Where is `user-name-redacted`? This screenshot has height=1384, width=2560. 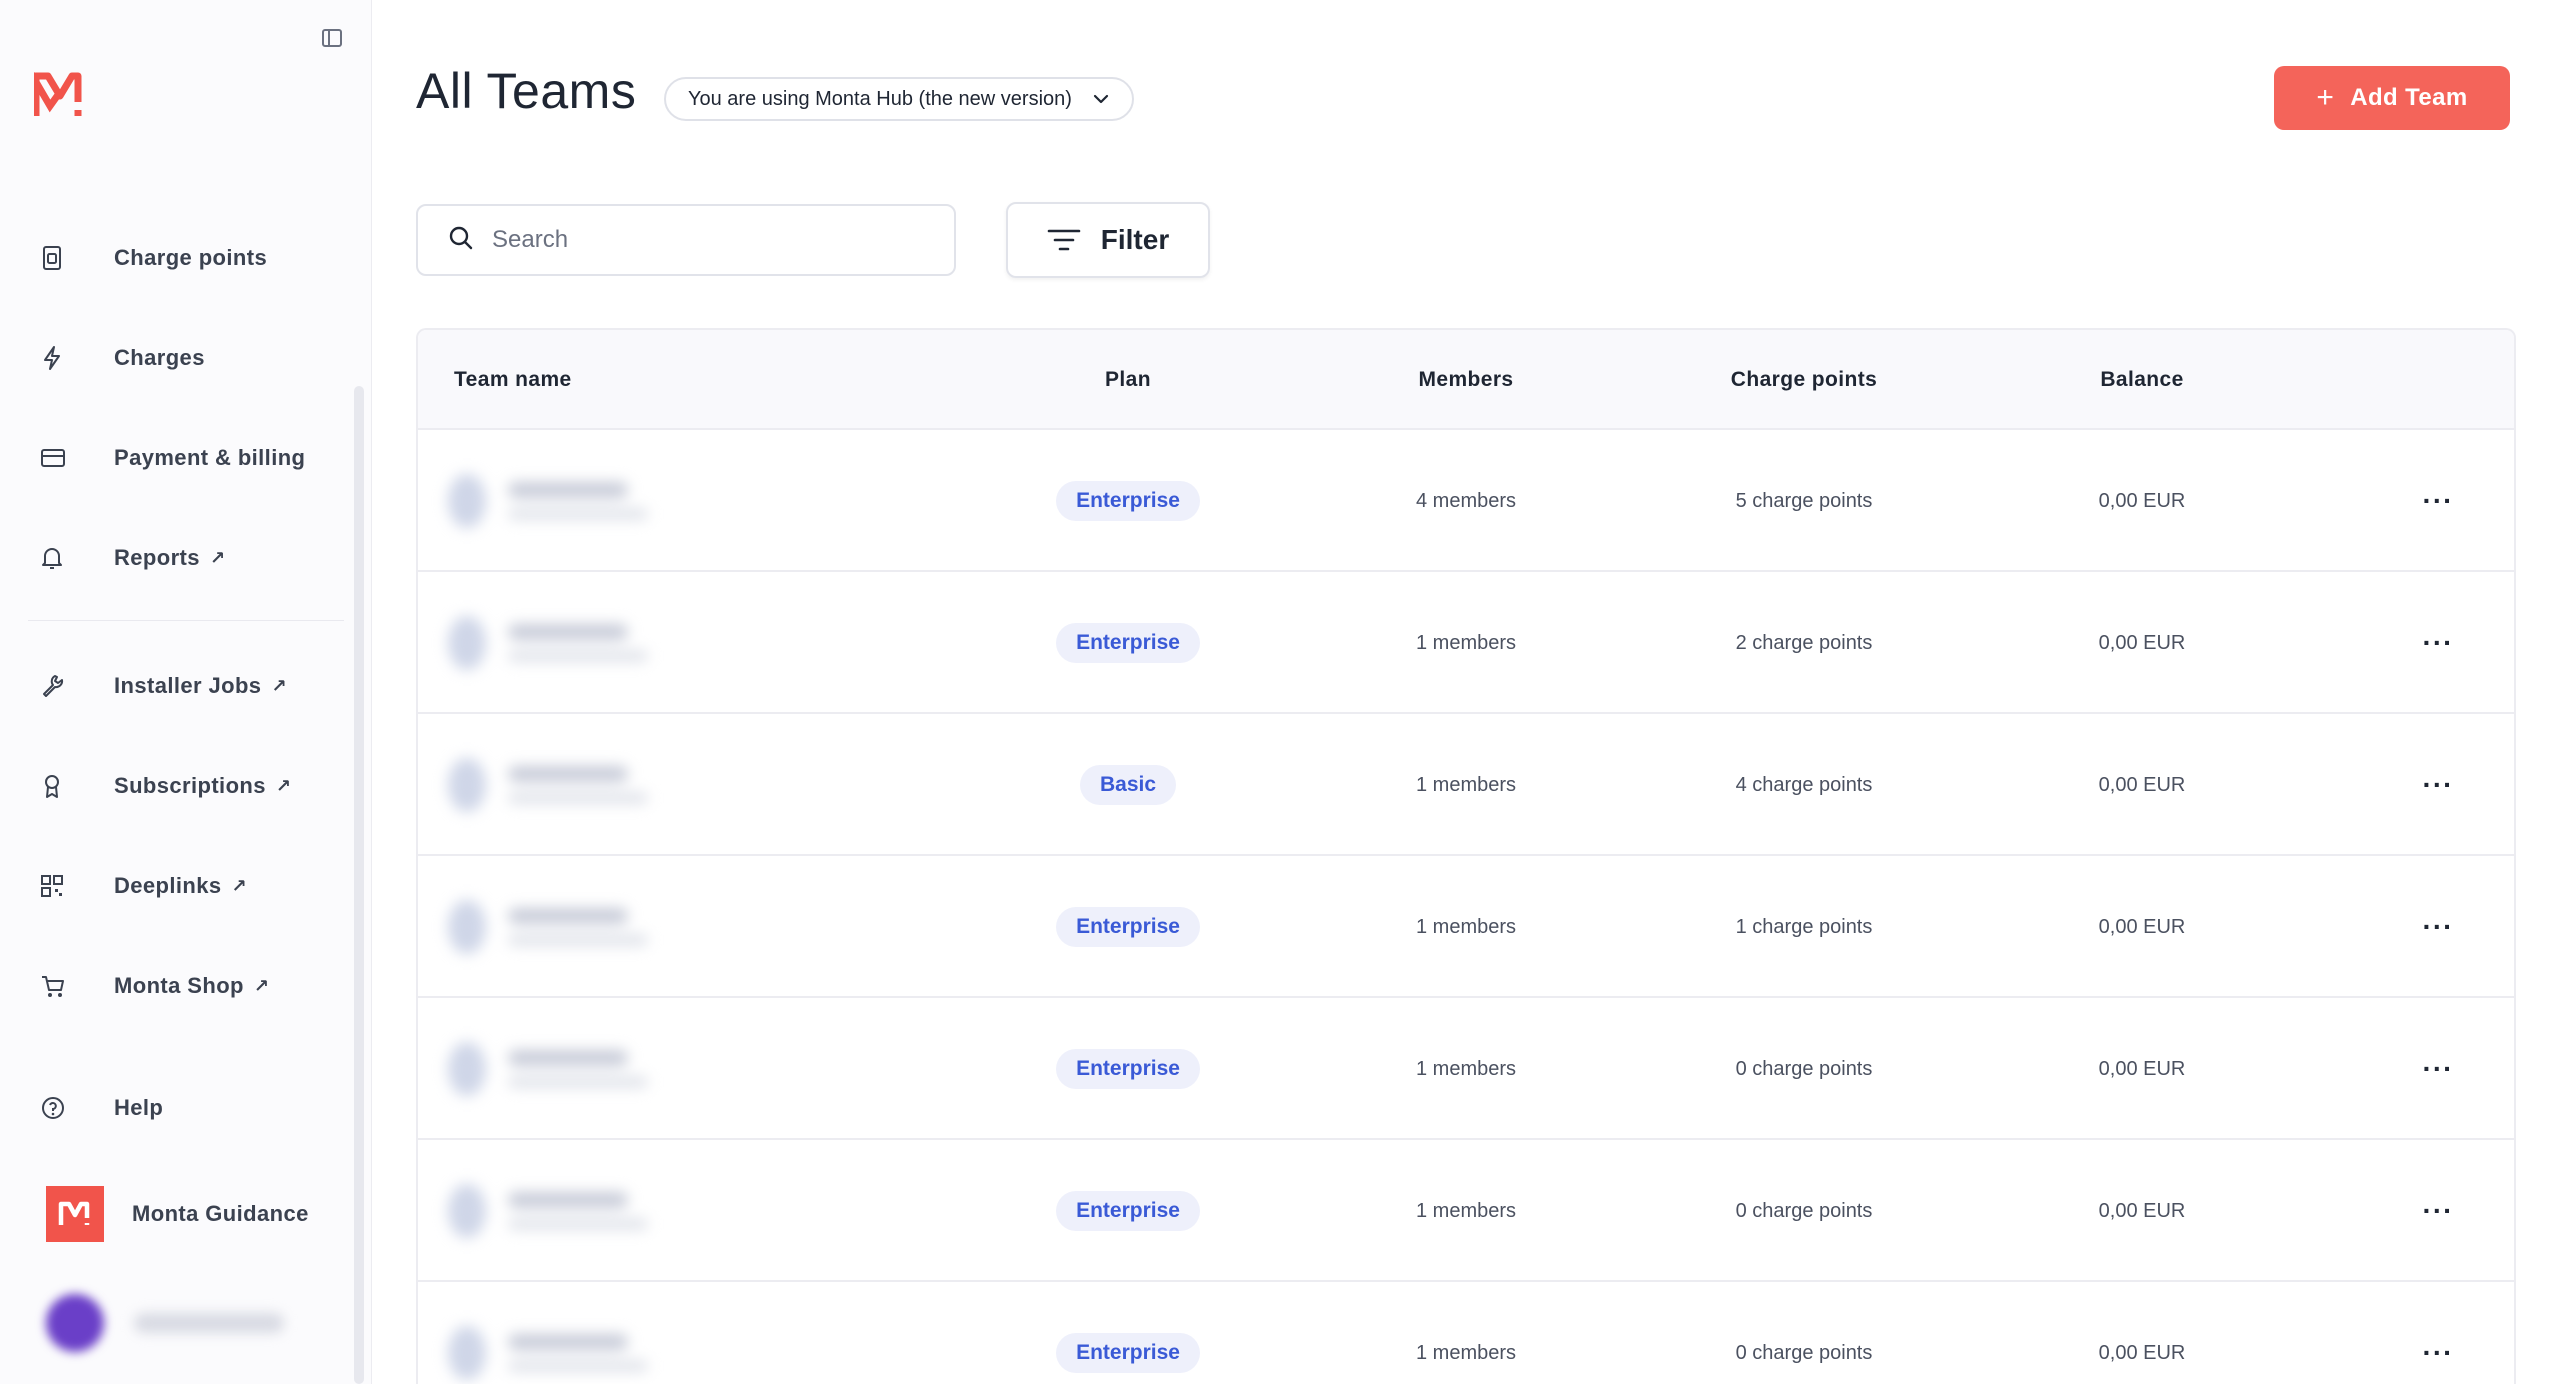
user-name-redacted is located at coordinates (209, 1323).